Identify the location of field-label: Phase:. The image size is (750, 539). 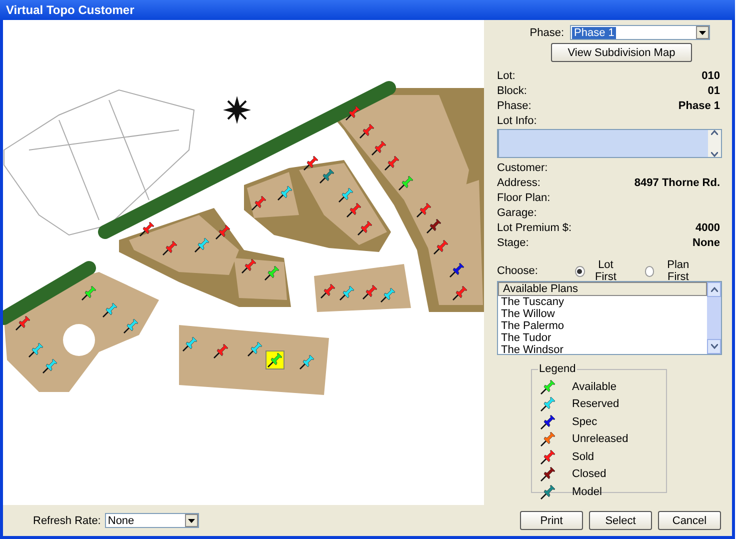
(514, 106).